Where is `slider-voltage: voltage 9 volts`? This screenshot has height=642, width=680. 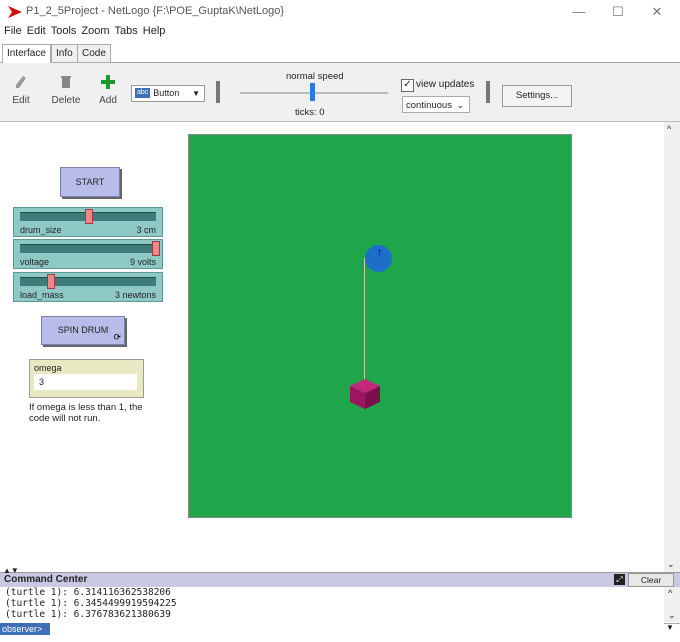 slider-voltage: voltage 9 volts is located at coordinates (88, 254).